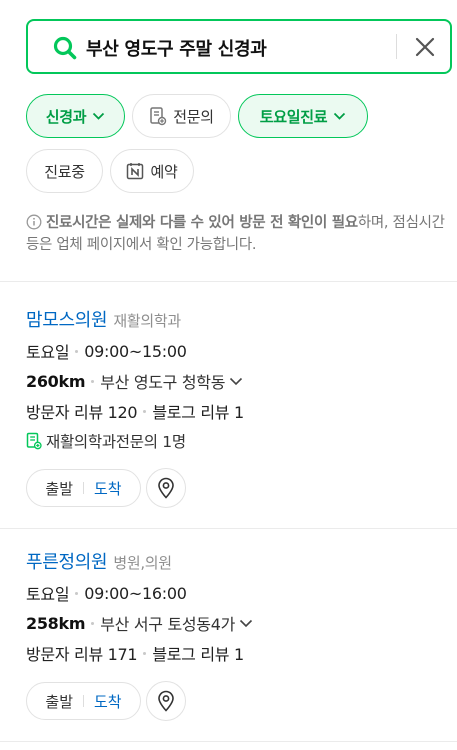 The image size is (457, 750). I want to click on result-title-row: 맘모스의원 재활의학과, so click(236, 319).